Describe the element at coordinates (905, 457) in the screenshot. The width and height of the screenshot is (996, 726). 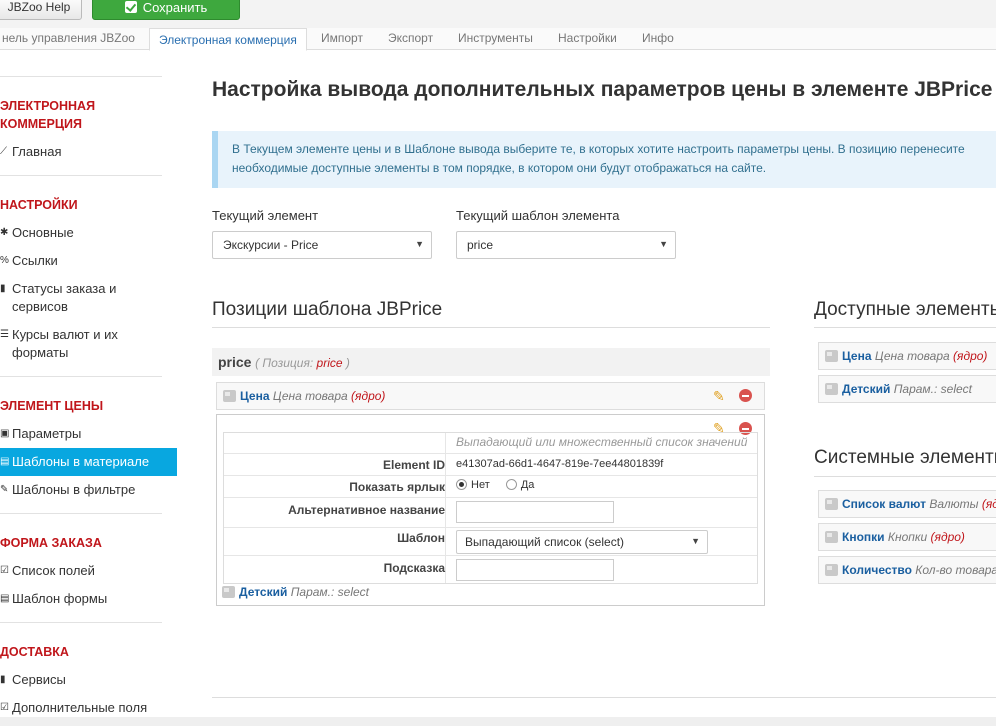
I see `system-elements-title: Системные элементы` at that location.